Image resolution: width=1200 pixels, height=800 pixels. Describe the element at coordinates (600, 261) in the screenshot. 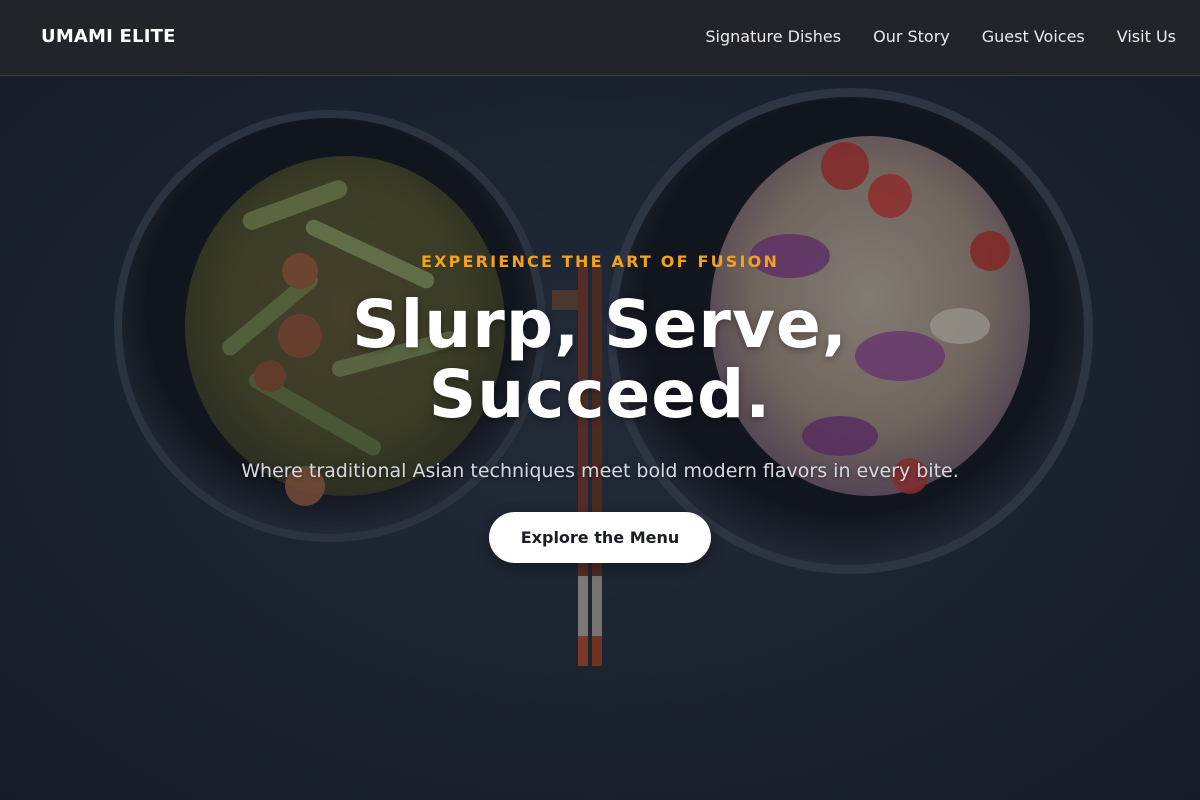

I see `hero-eyebrow: EXPERIENCE THE ART OF FUSION` at that location.